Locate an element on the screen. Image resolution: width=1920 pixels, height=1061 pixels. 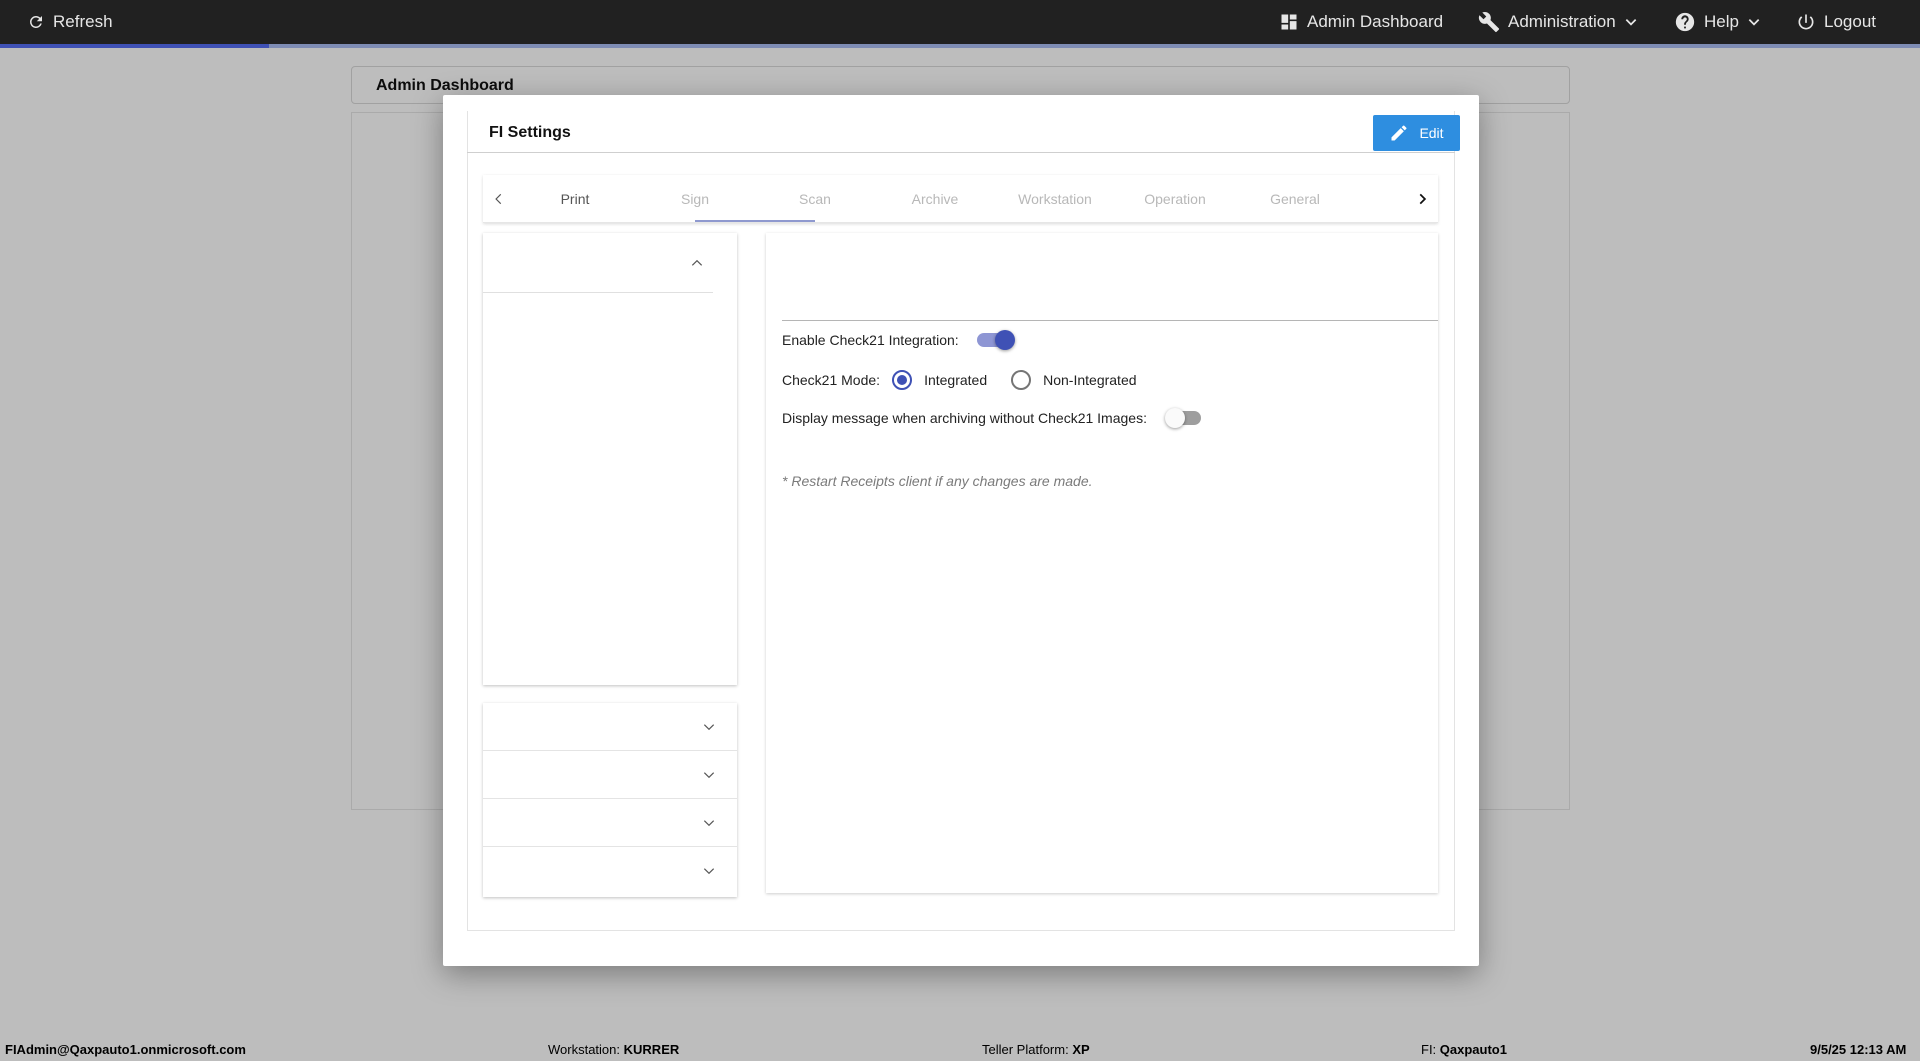
tab-scan: Scan is located at coordinates (815, 198).